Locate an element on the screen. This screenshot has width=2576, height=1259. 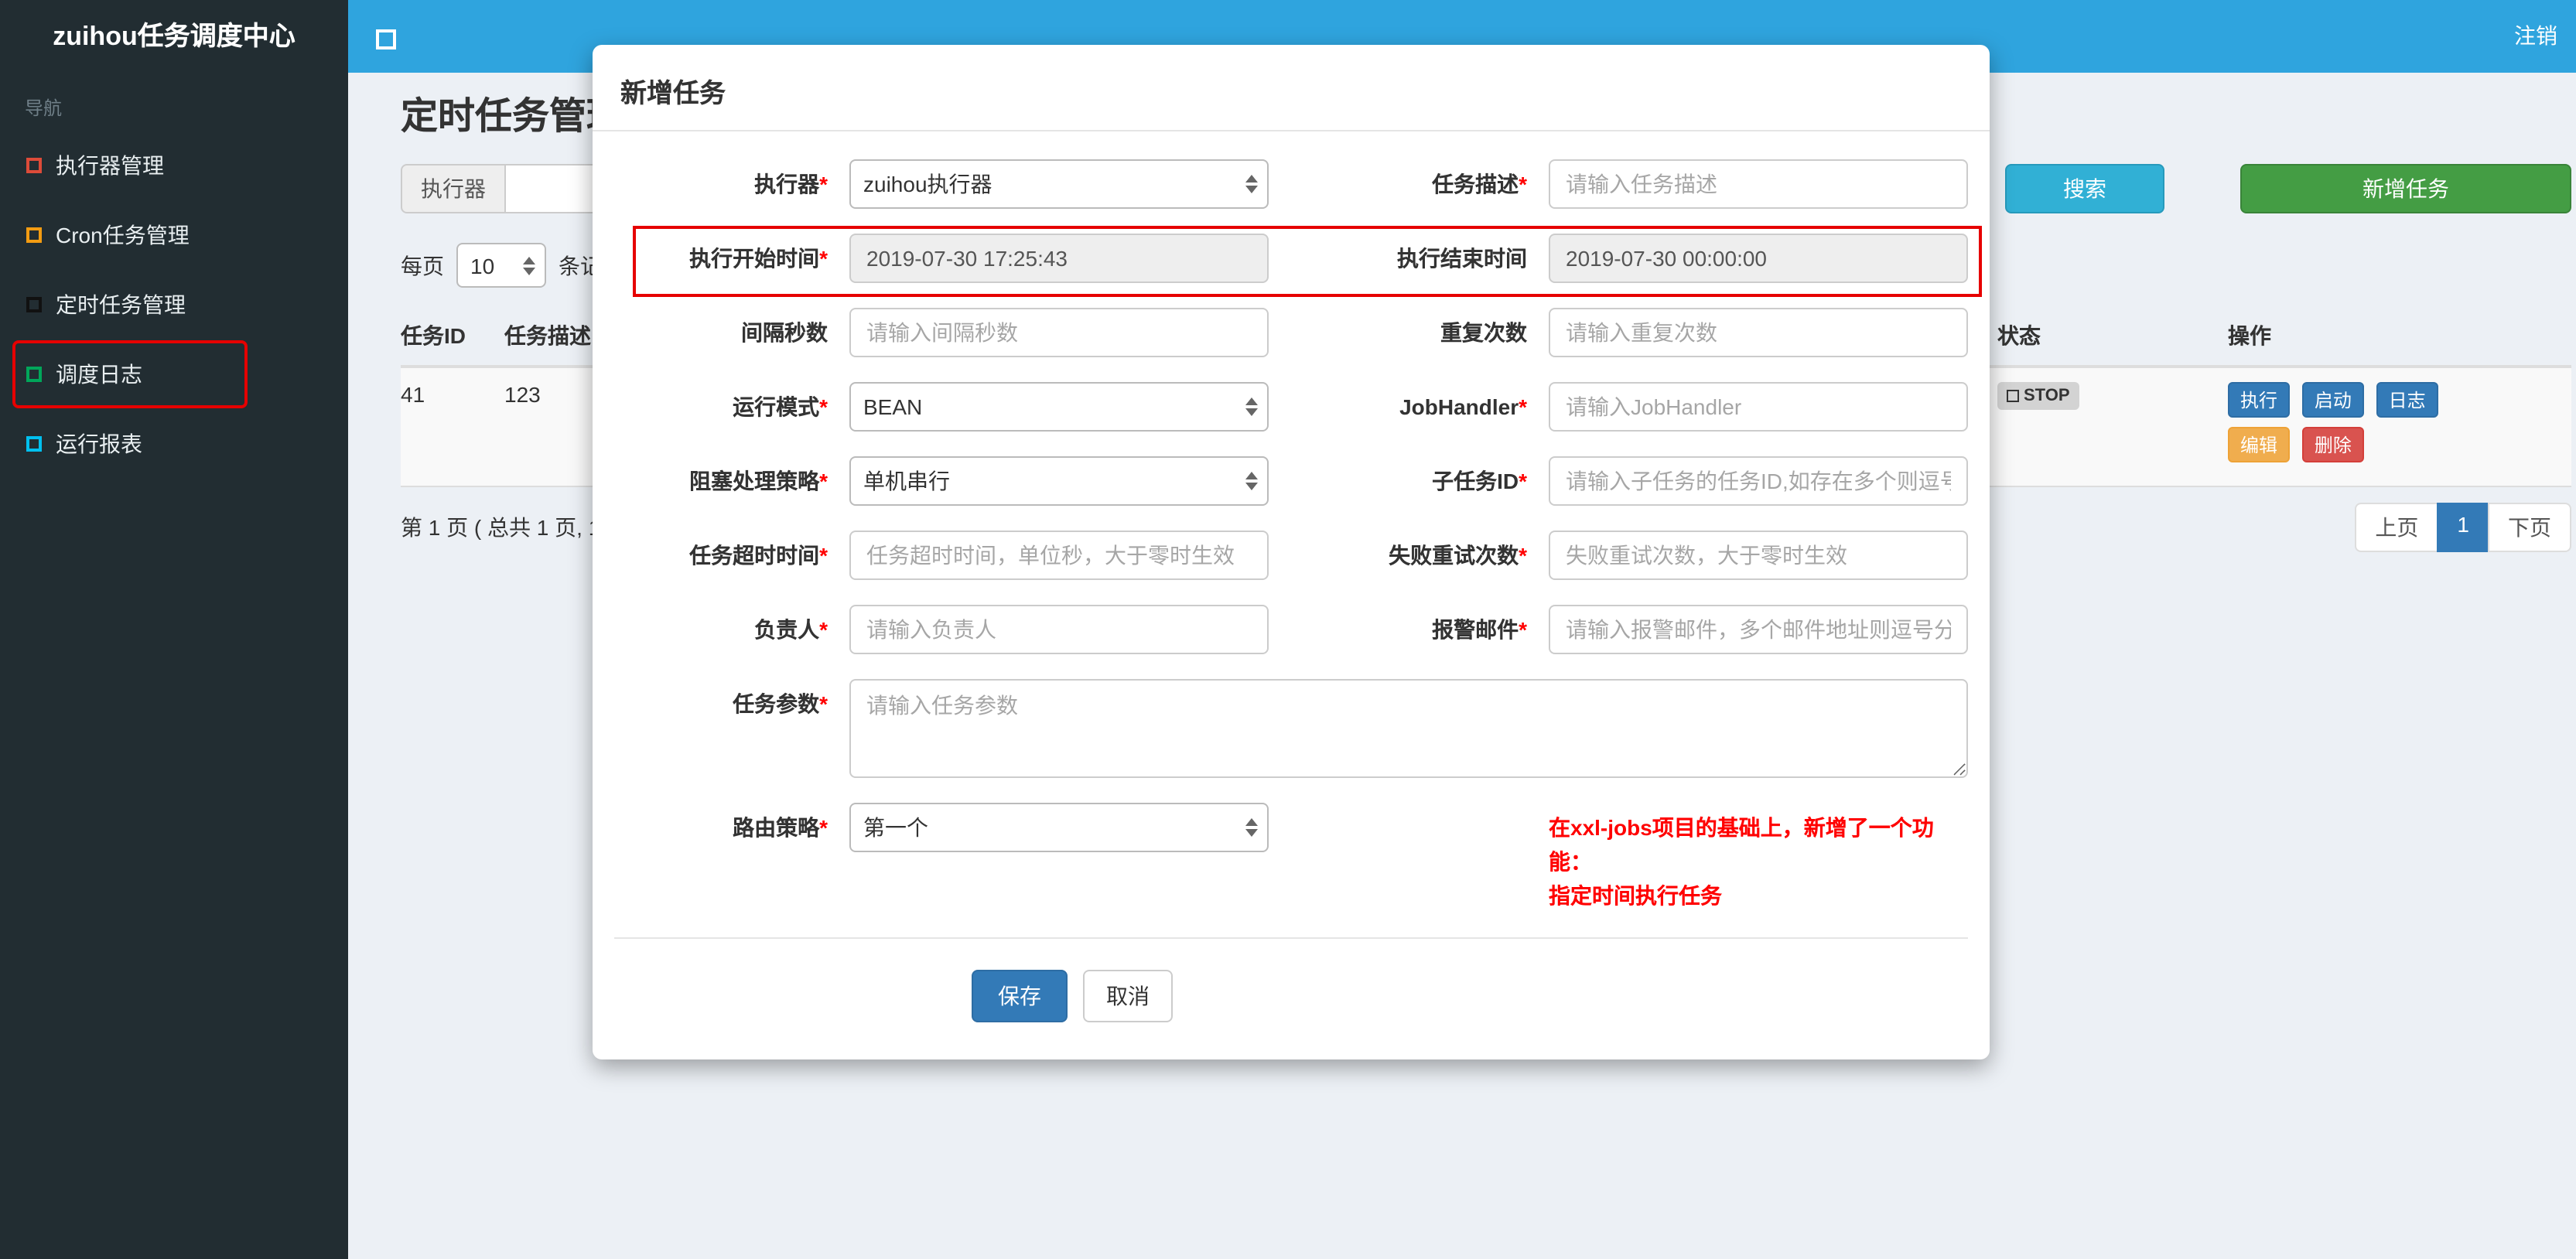
executor-label: 执行器* is located at coordinates (791, 184).